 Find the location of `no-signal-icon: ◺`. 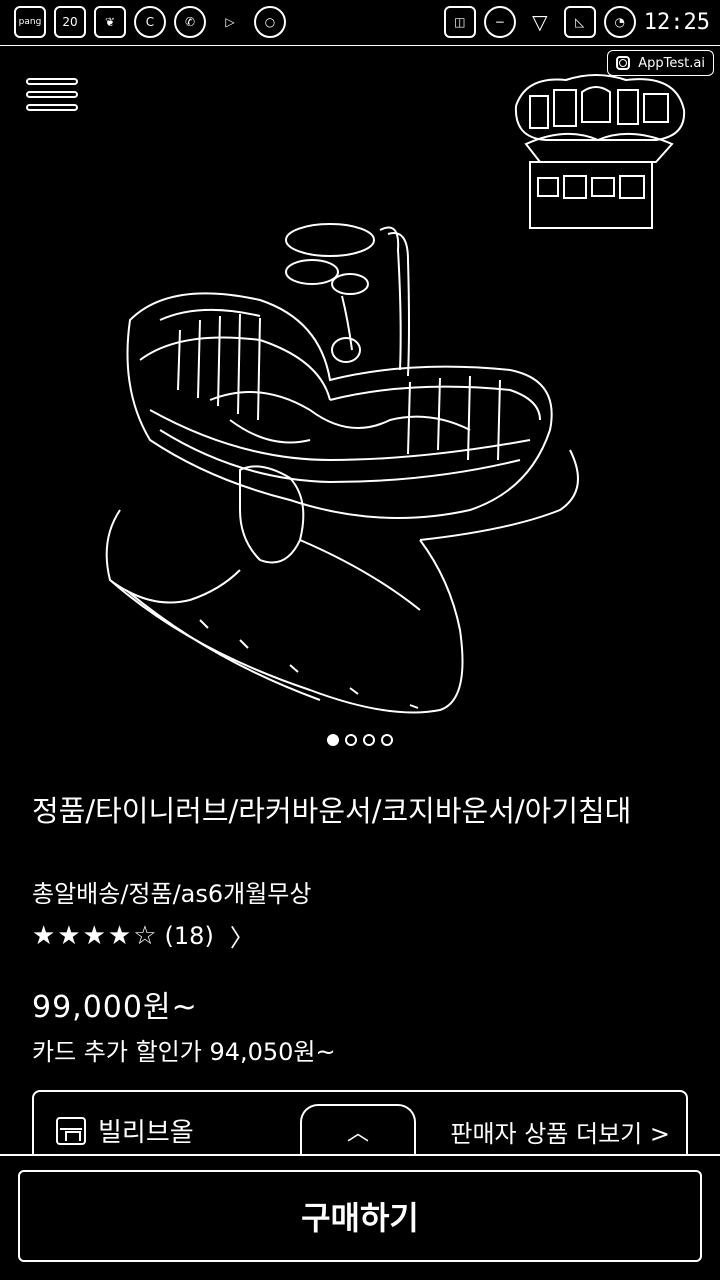

no-signal-icon: ◺ is located at coordinates (579, 22).